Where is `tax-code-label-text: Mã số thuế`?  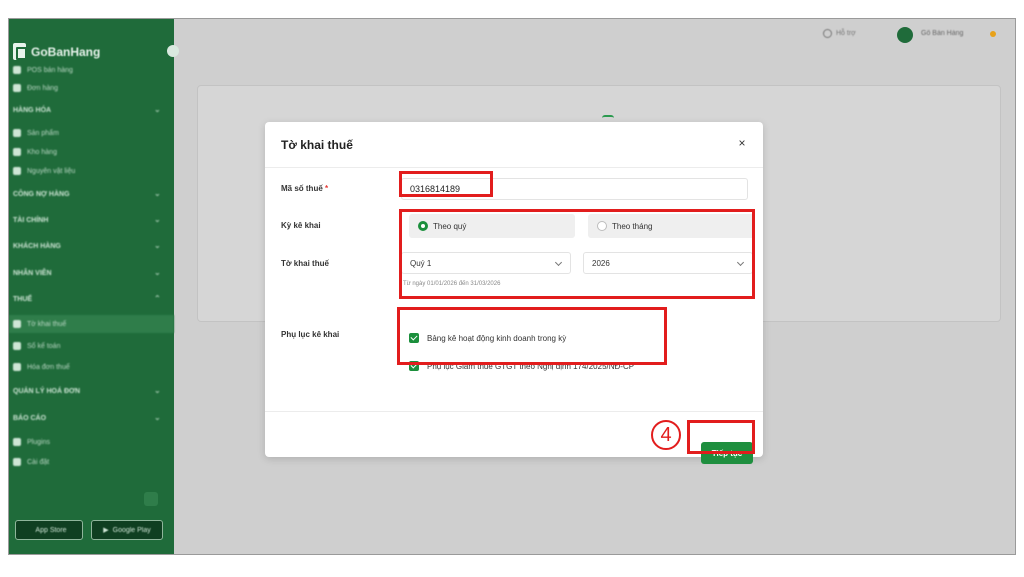 tax-code-label-text: Mã số thuế is located at coordinates (302, 188).